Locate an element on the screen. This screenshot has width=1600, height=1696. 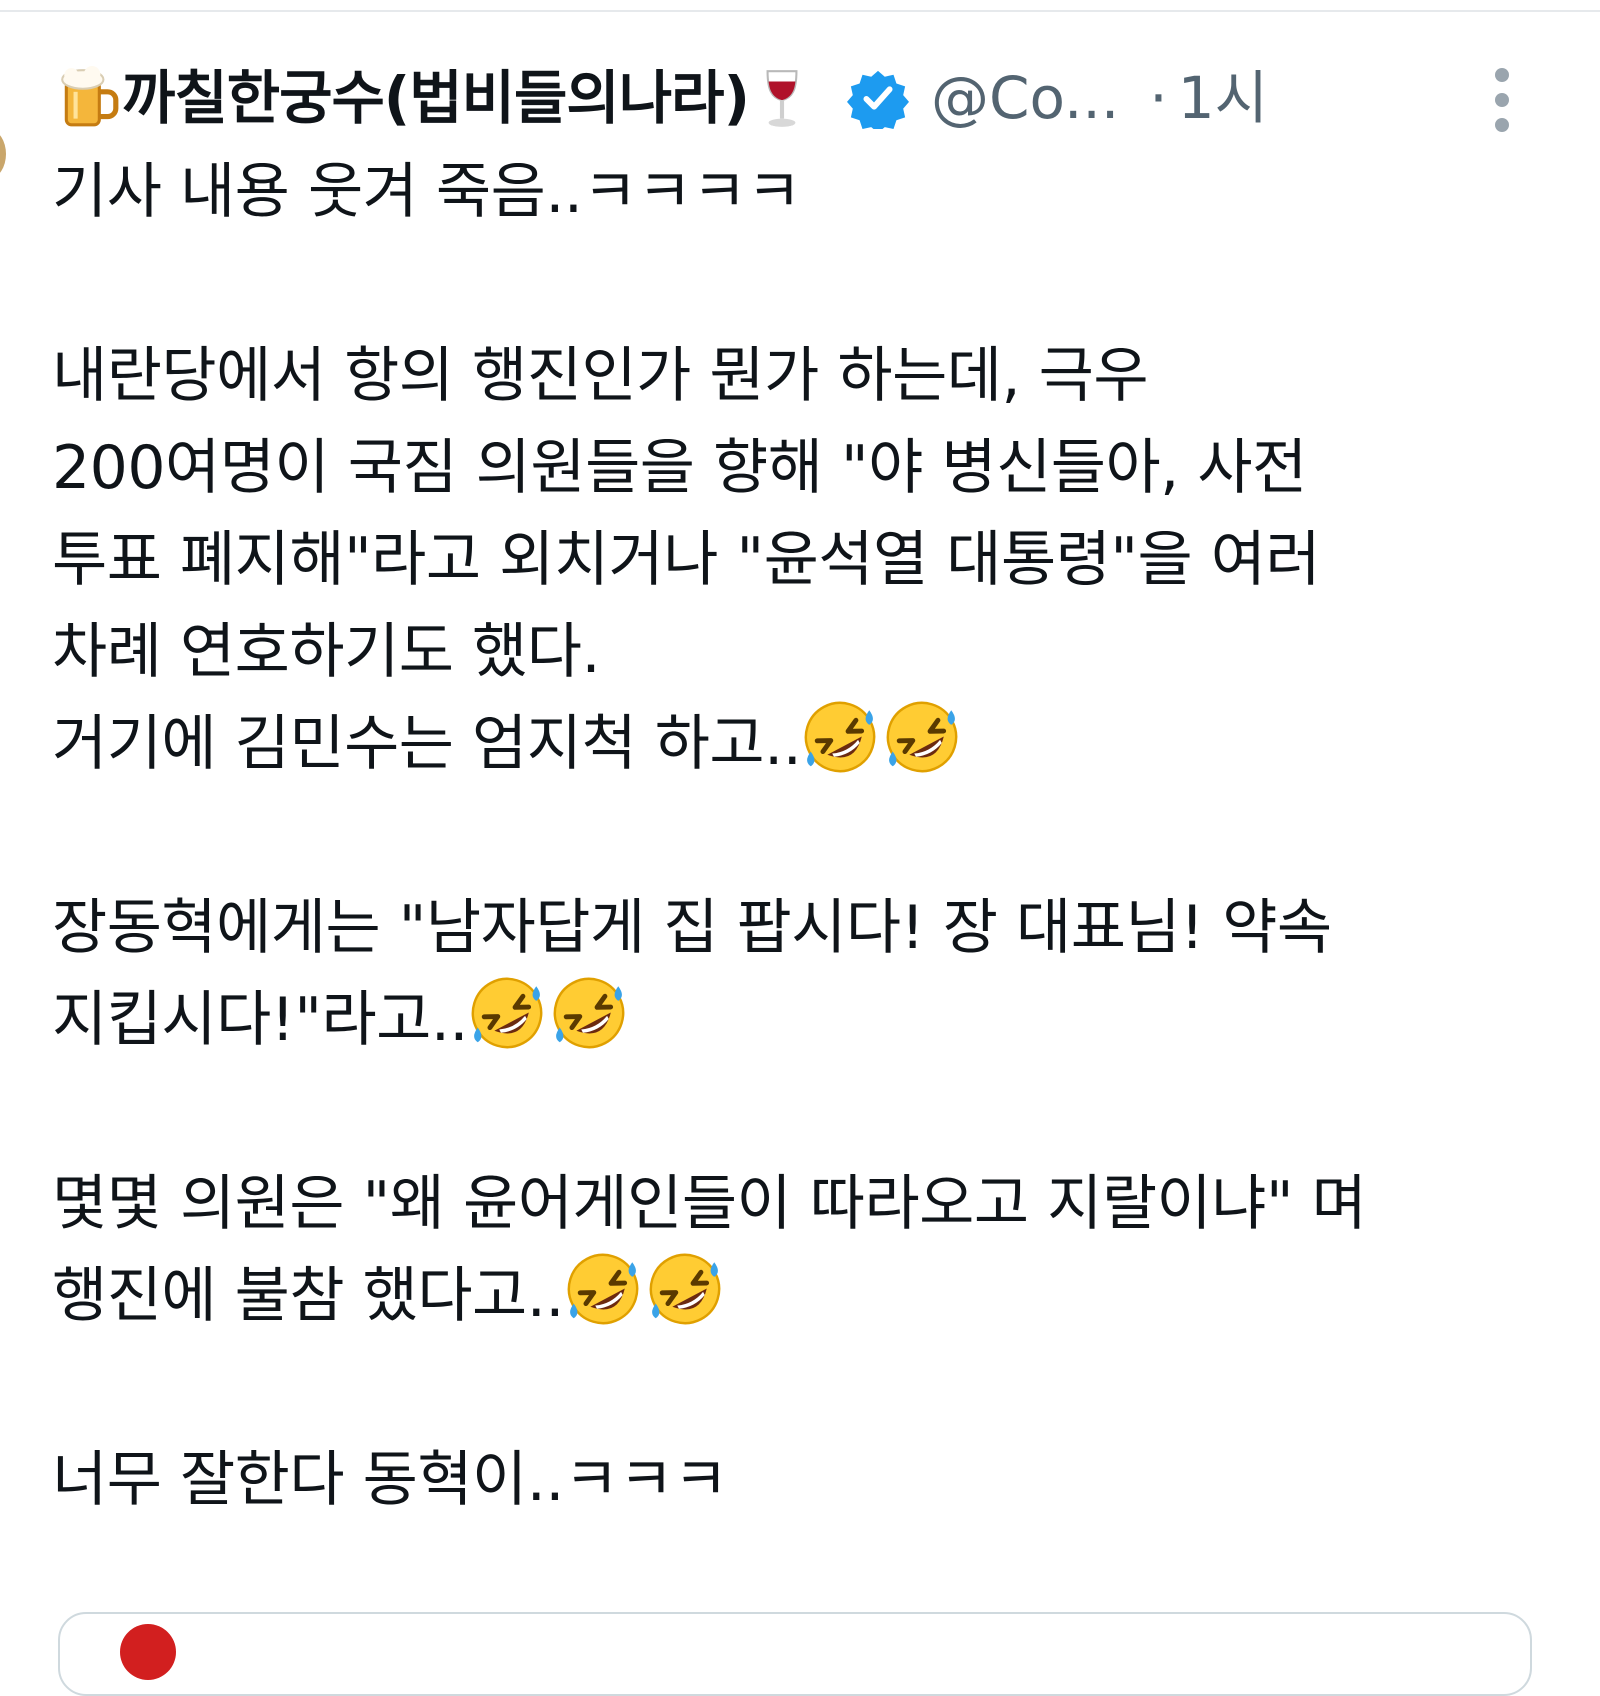
tweet-line-with-emoji: 거기에 김민수는 엄지척 하고.. is located at coordinates (802, 744).